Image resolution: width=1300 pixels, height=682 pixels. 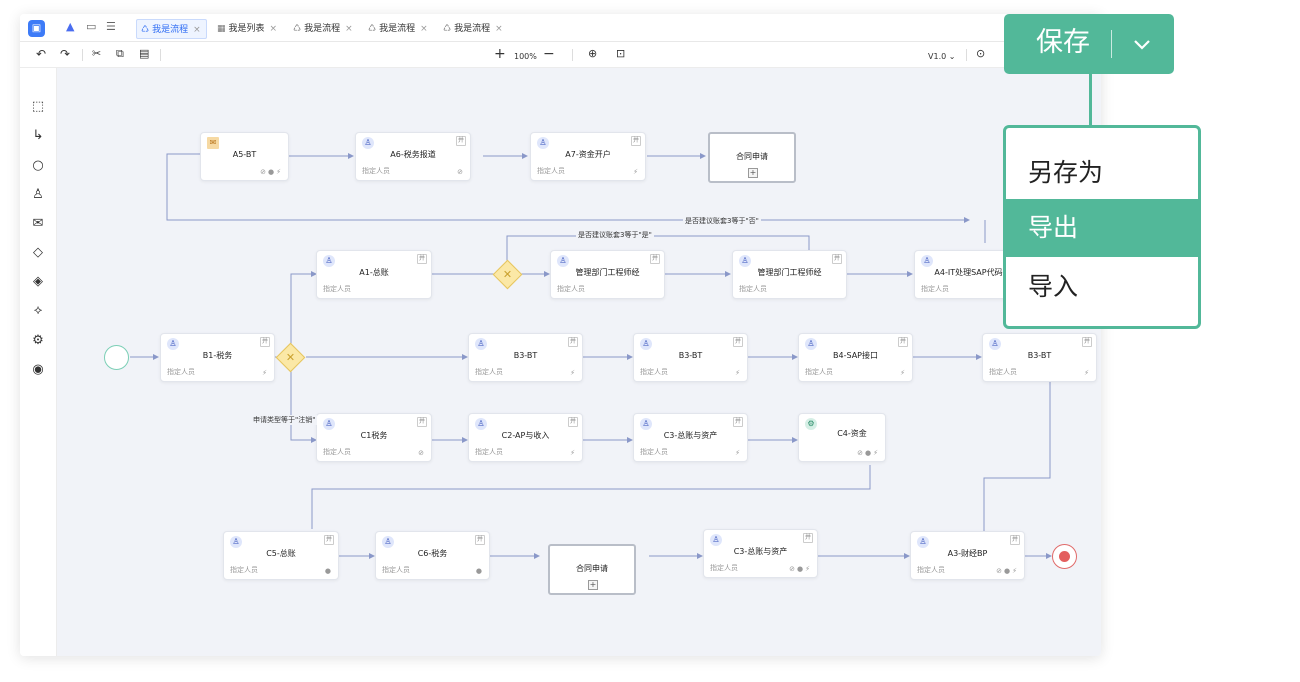 What do you see at coordinates (38, 195) in the screenshot?
I see `user-task-icon: ♙` at bounding box center [38, 195].